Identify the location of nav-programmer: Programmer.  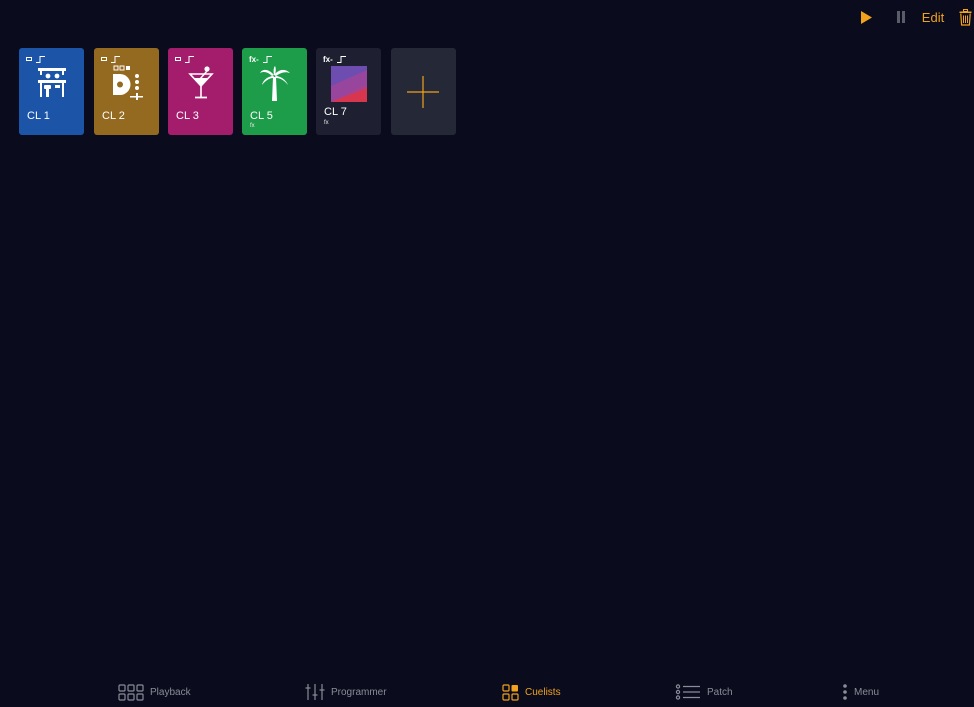
(346, 692).